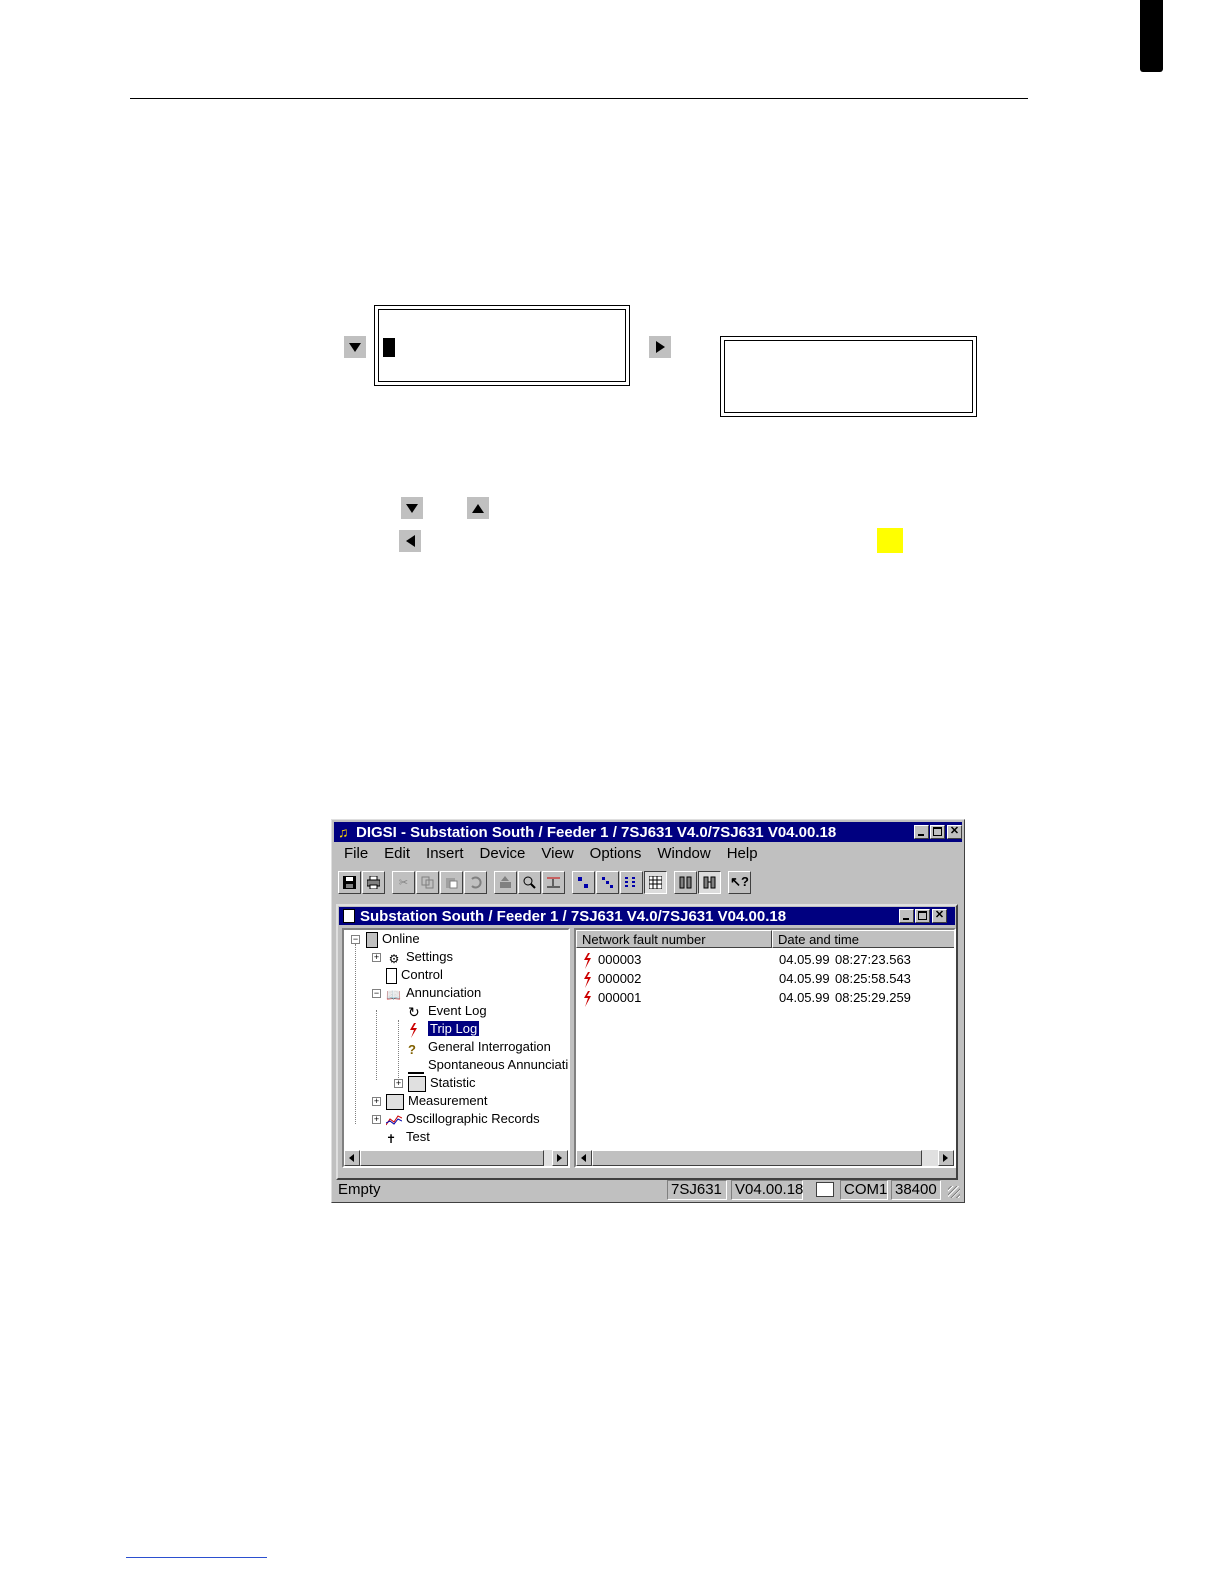  I want to click on trip-log-bolt-icon, so click(416, 1030).